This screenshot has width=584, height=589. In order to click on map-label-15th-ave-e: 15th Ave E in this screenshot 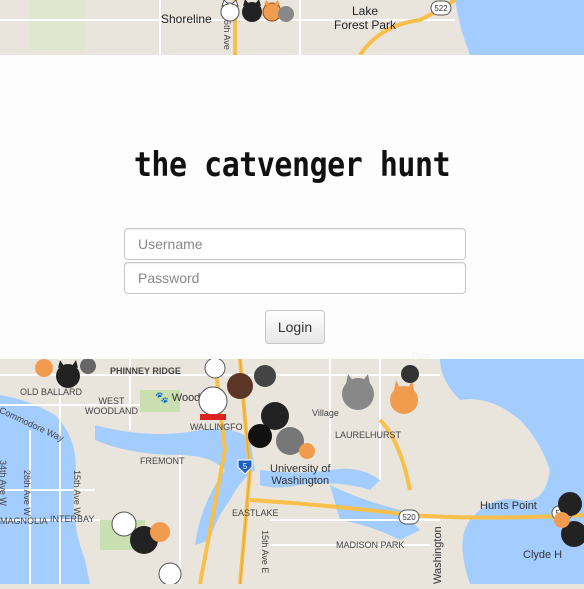, I will do `click(265, 552)`.